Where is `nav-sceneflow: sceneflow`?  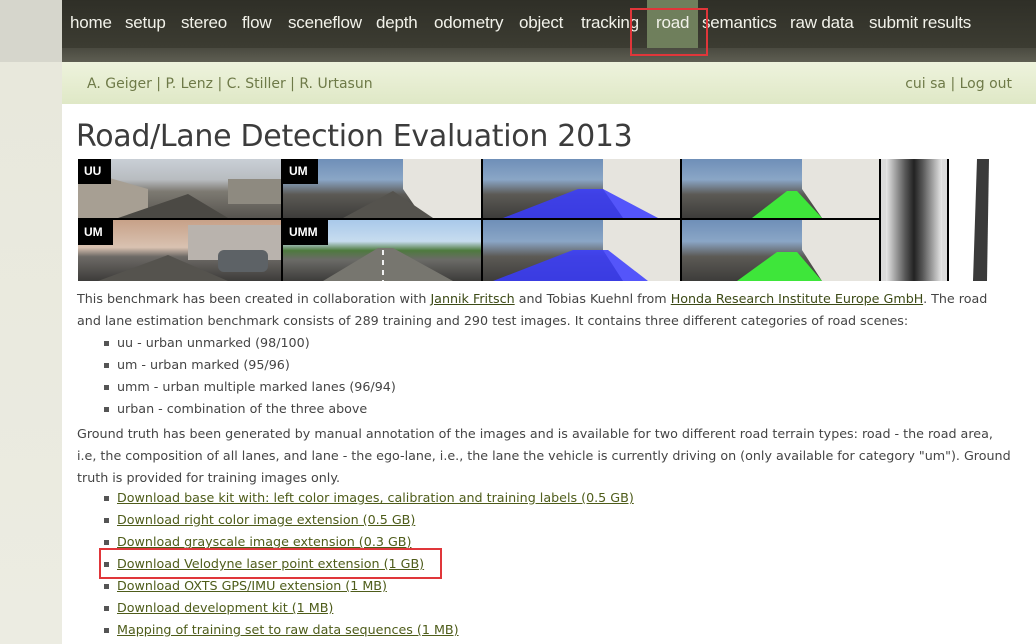 nav-sceneflow: sceneflow is located at coordinates (325, 24).